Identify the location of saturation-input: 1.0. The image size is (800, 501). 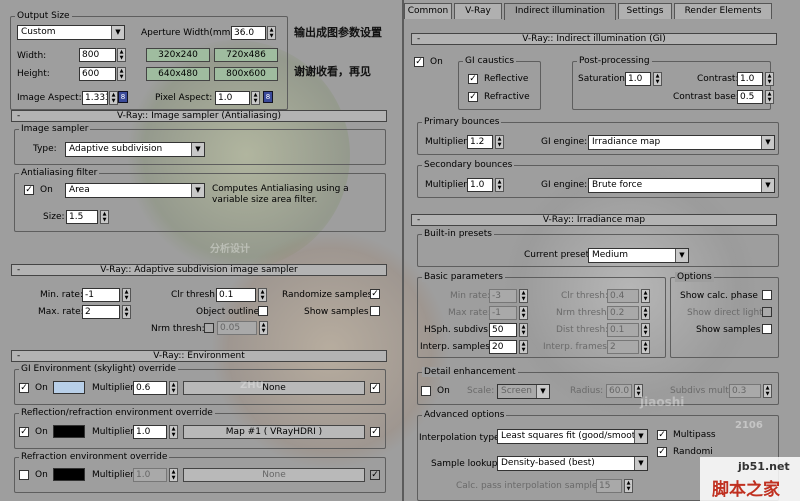
(638, 79).